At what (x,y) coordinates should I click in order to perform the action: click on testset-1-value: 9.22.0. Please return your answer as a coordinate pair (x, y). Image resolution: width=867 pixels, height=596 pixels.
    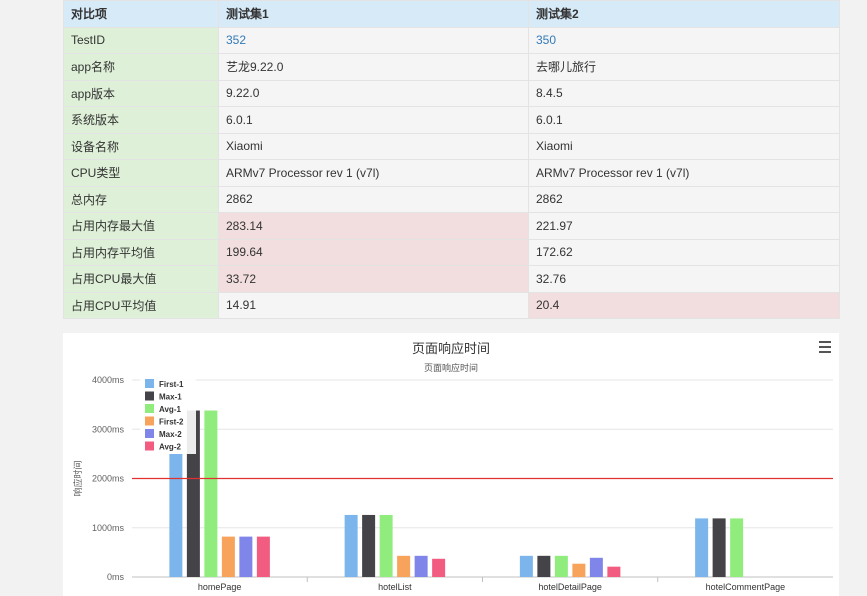
    Looking at the image, I should click on (373, 93).